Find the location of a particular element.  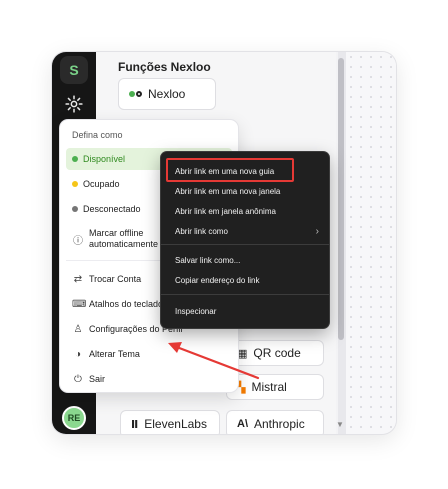

menu-item-label: Alterar Tema is located at coordinates (114, 354).